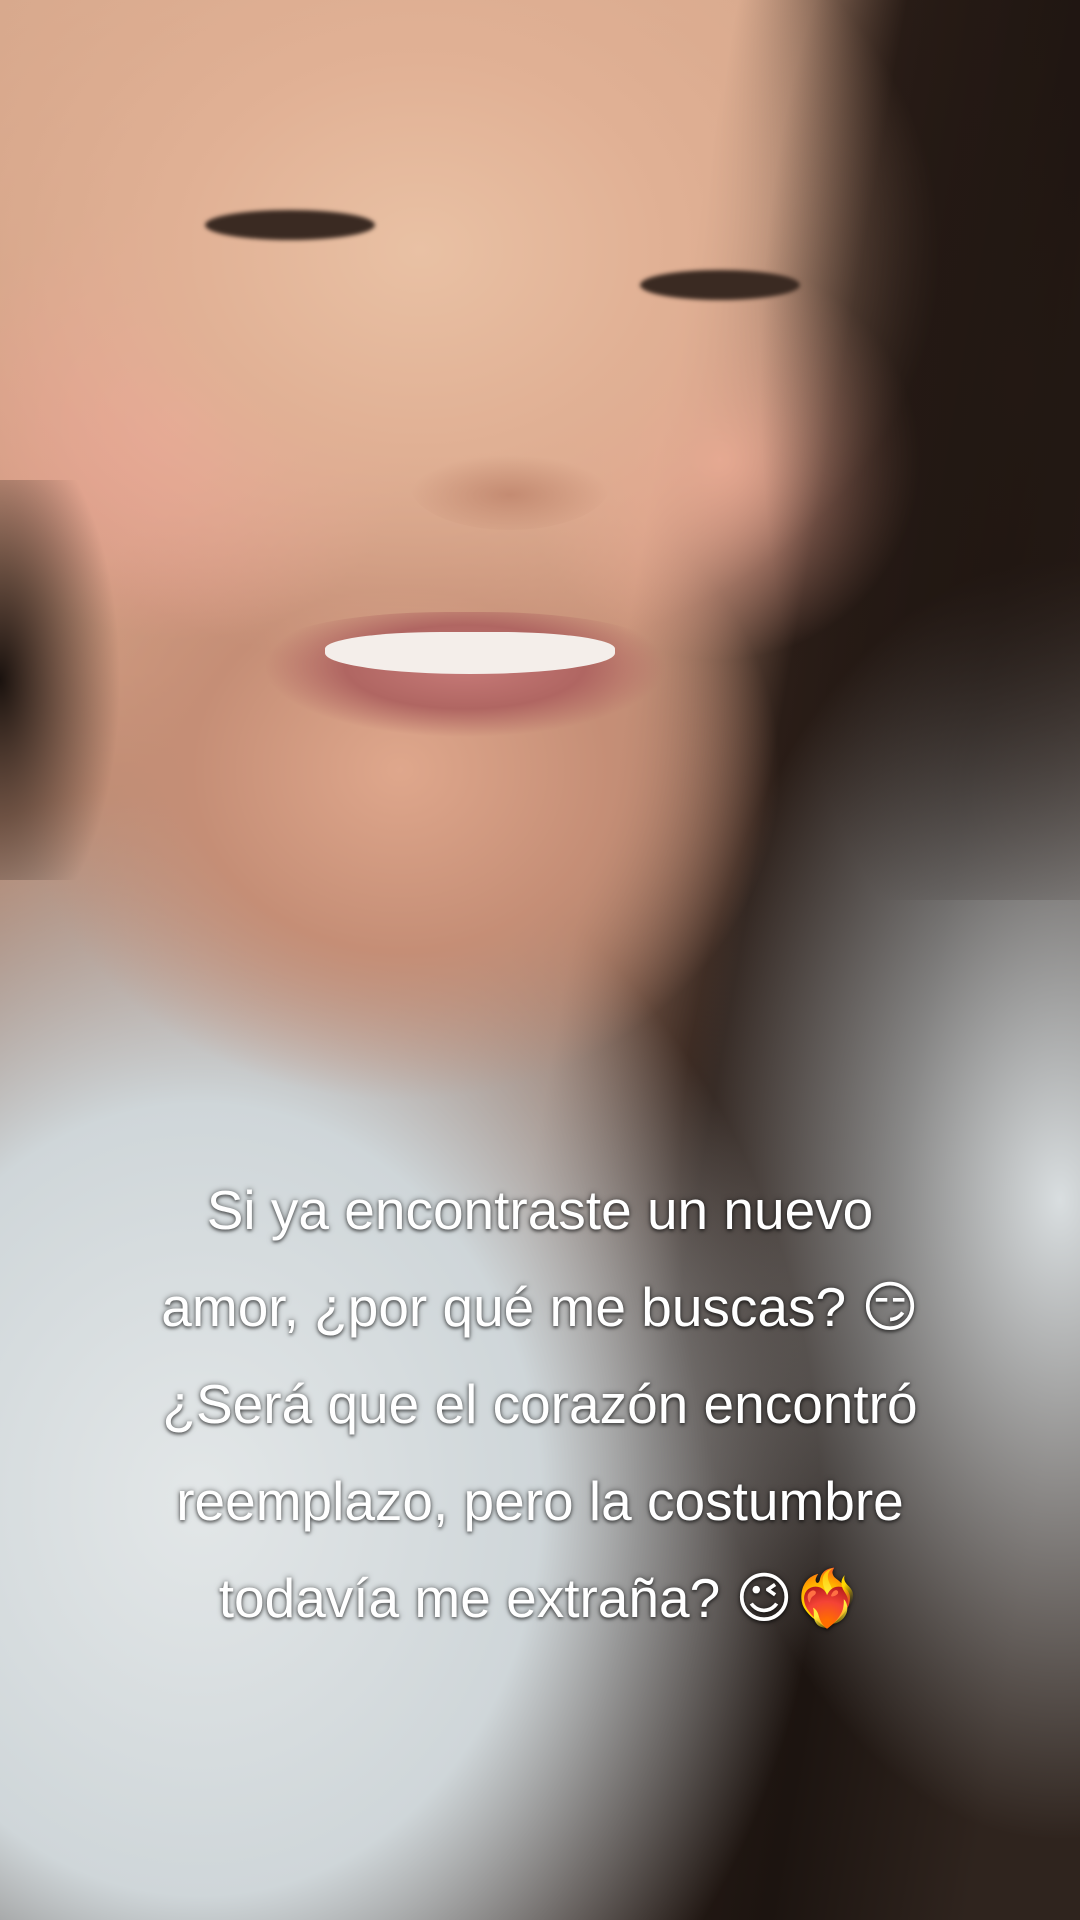 The image size is (1080, 1920). I want to click on nose, so click(510, 485).